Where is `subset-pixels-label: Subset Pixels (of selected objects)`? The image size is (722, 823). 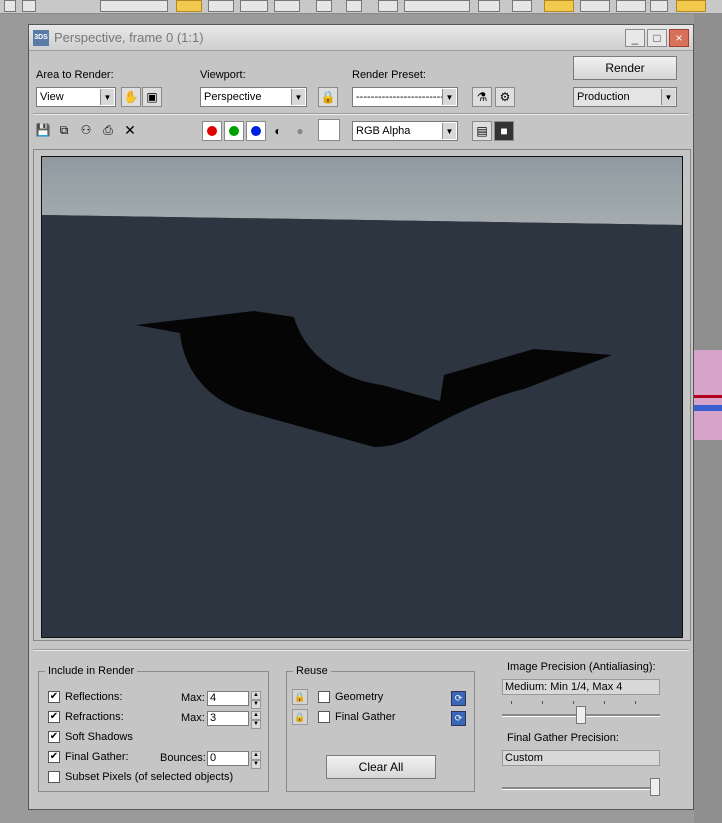
subset-pixels-label: Subset Pixels (of selected objects) is located at coordinates (149, 777).